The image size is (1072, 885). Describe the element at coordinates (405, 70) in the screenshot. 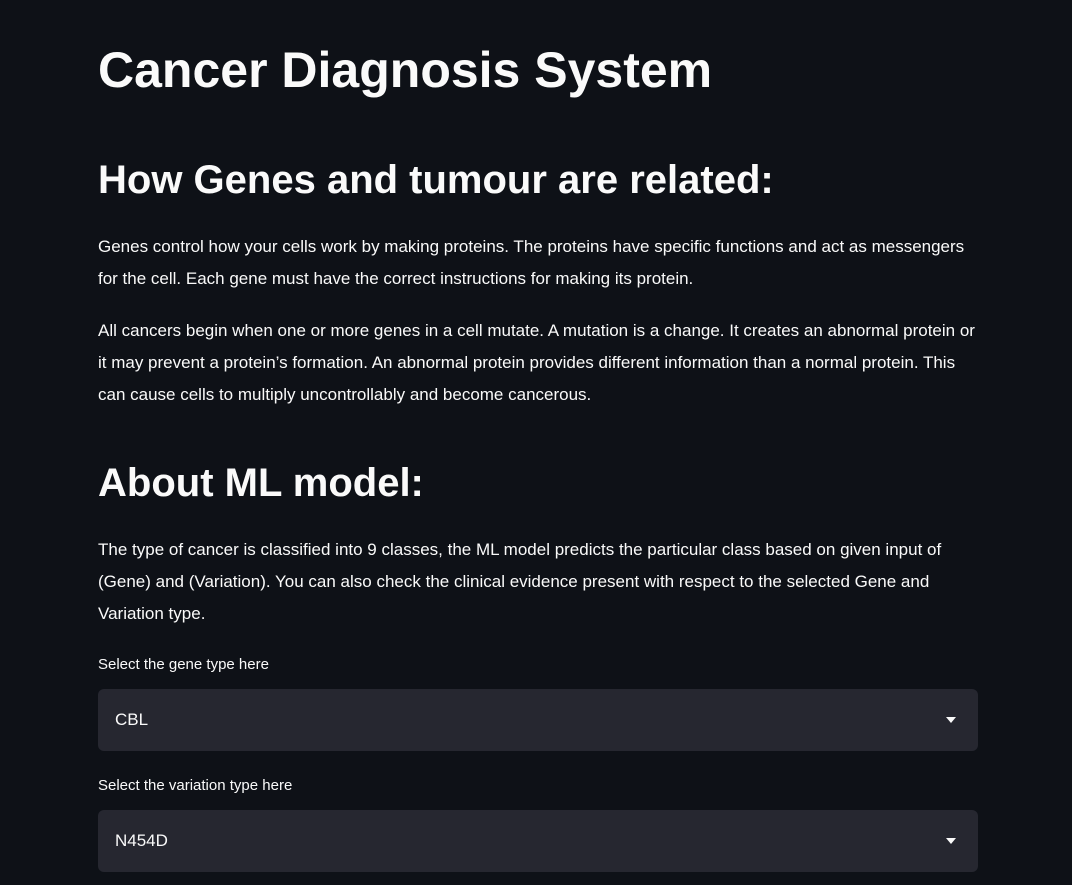

I see `page-title: Cancer Diagnosis System` at that location.